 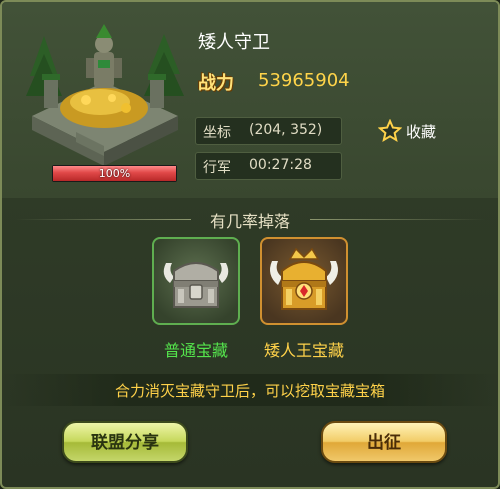 I want to click on power-label: 战力, so click(x=216, y=83).